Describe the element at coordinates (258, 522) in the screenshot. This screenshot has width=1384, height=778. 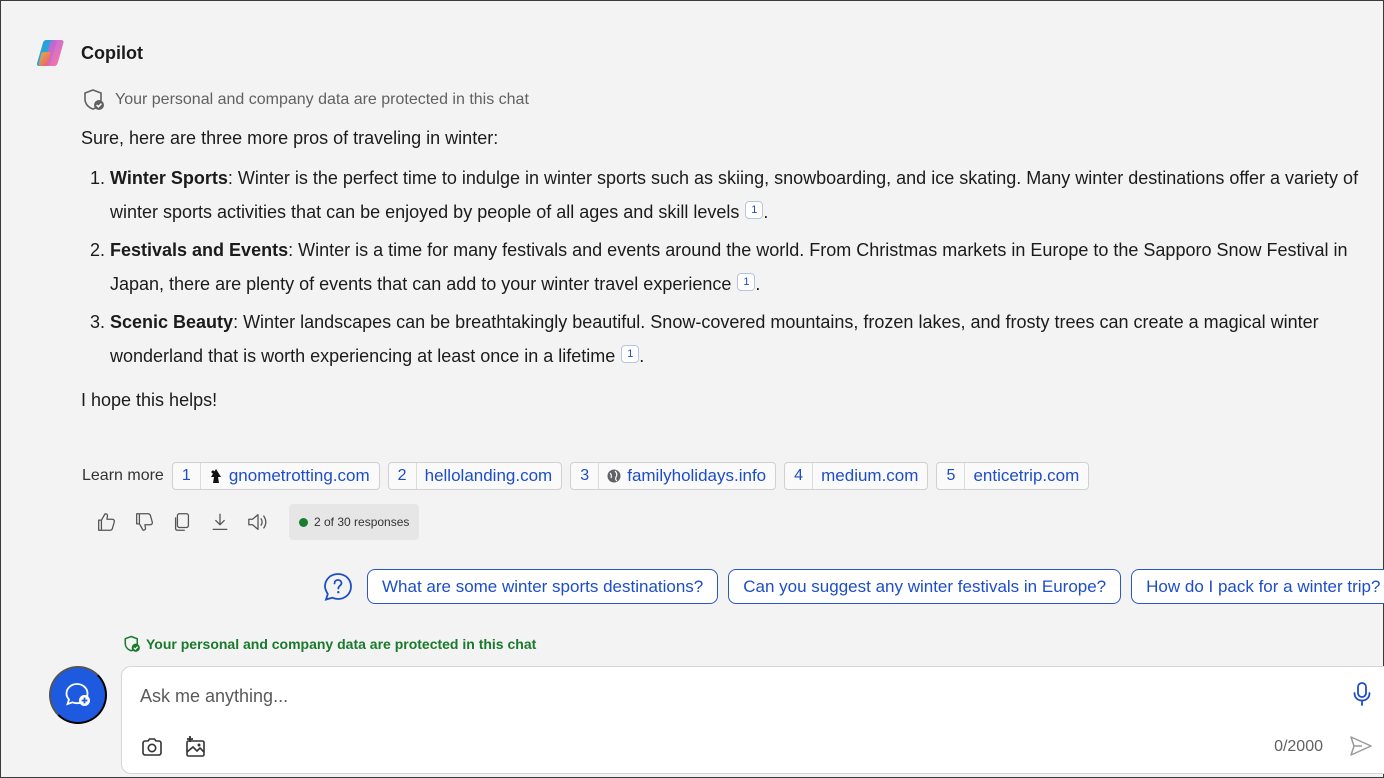
I see `speaker-icon` at that location.